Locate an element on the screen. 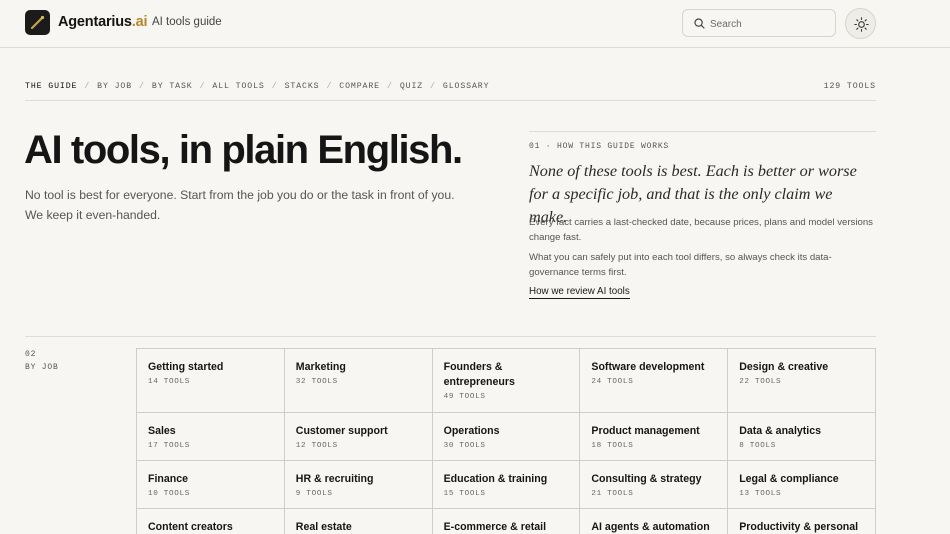 The width and height of the screenshot is (950, 534). aside-label: 01 · HOW THIS GUIDE WORKS is located at coordinates (599, 146).